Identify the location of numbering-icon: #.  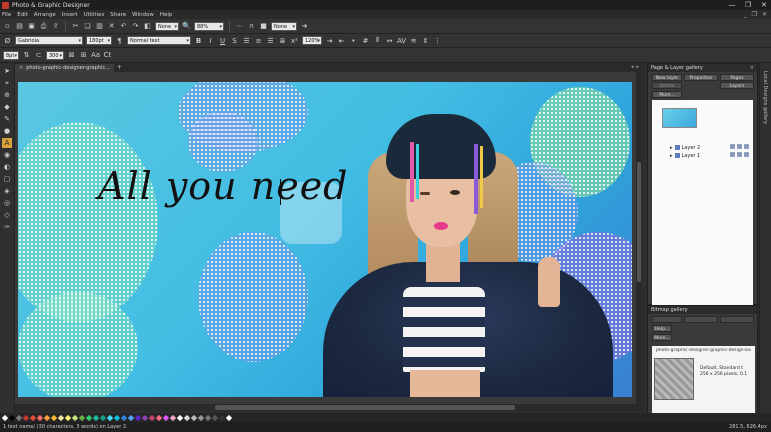
(365, 40).